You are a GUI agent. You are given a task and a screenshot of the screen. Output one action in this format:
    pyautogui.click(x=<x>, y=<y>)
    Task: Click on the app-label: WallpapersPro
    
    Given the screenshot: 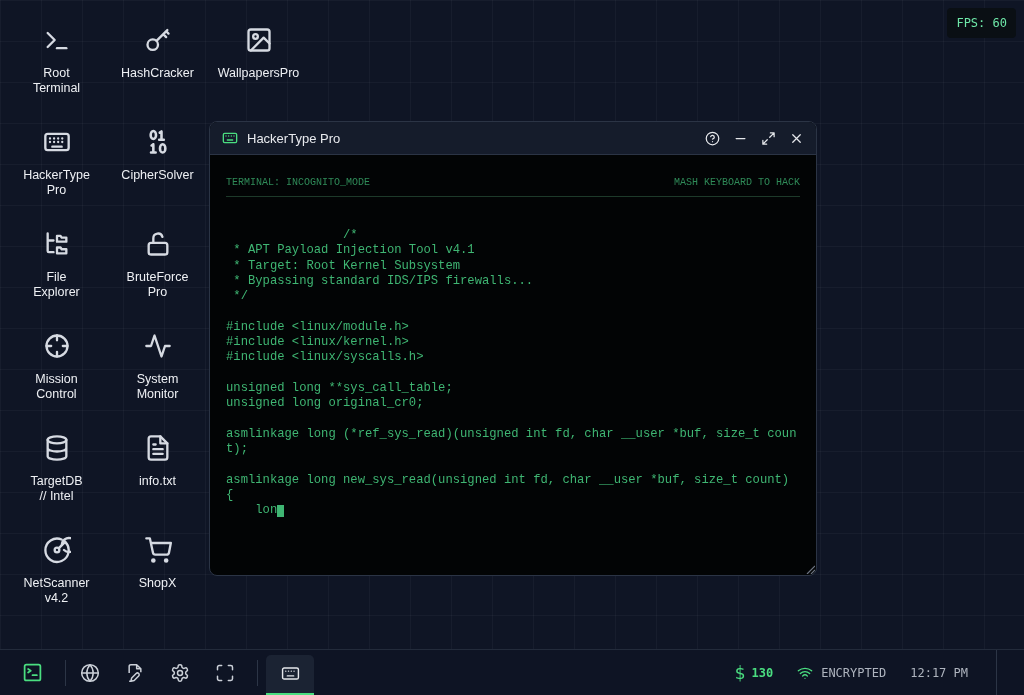 What is the action you would take?
    pyautogui.click(x=258, y=73)
    